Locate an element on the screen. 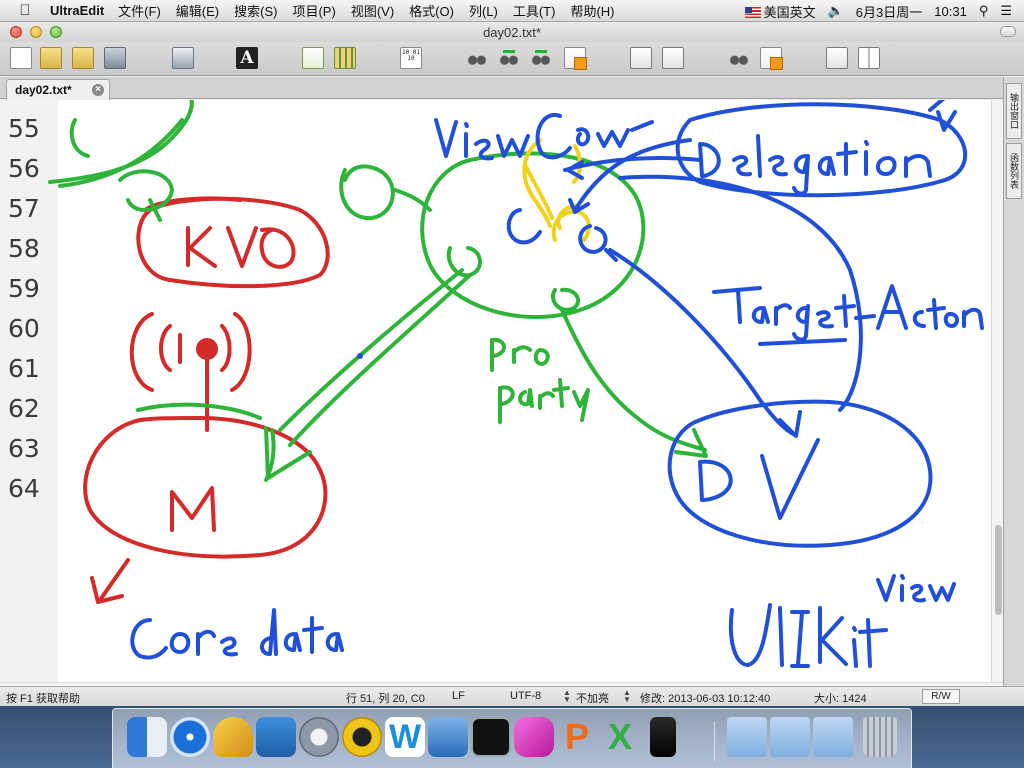 This screenshot has height=768, width=1024. trash-icon is located at coordinates (880, 737).